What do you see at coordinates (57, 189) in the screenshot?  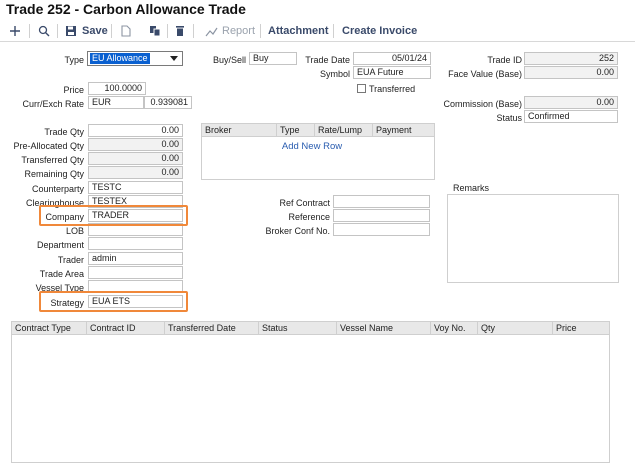 I see `counterparty-label: Counterparty` at bounding box center [57, 189].